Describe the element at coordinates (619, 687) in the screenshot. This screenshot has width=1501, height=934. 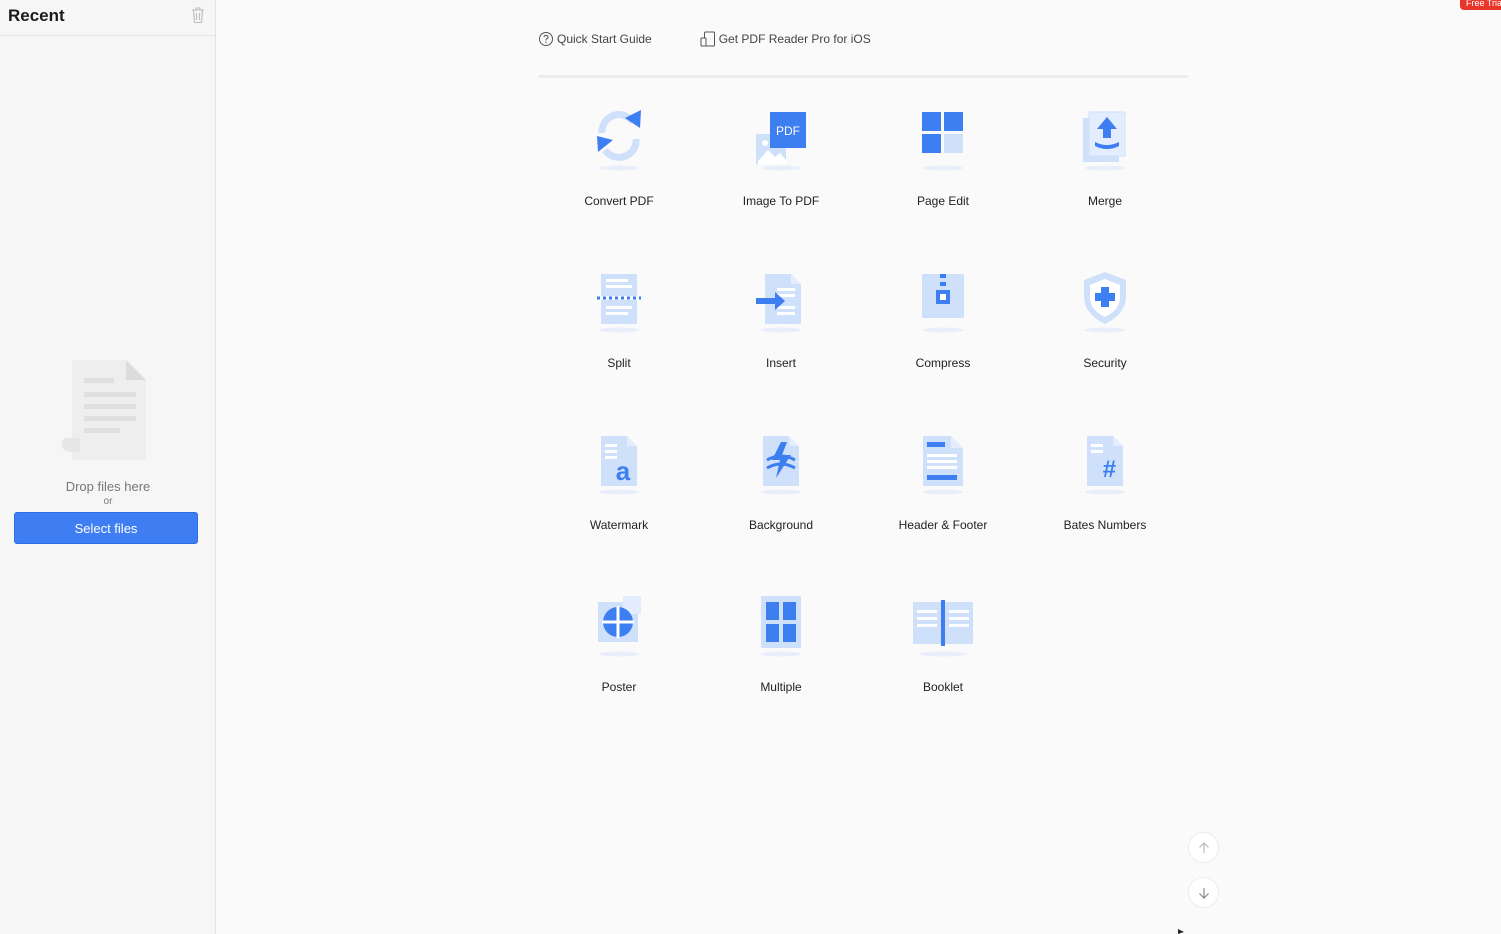
I see `tool-label: Poster` at that location.